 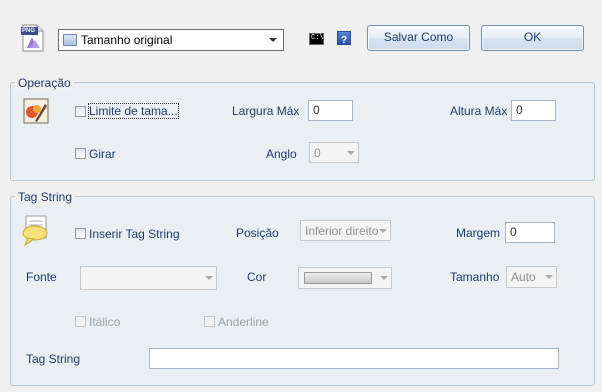 What do you see at coordinates (266, 111) in the screenshot?
I see `largura-max-label: Largura Máx` at bounding box center [266, 111].